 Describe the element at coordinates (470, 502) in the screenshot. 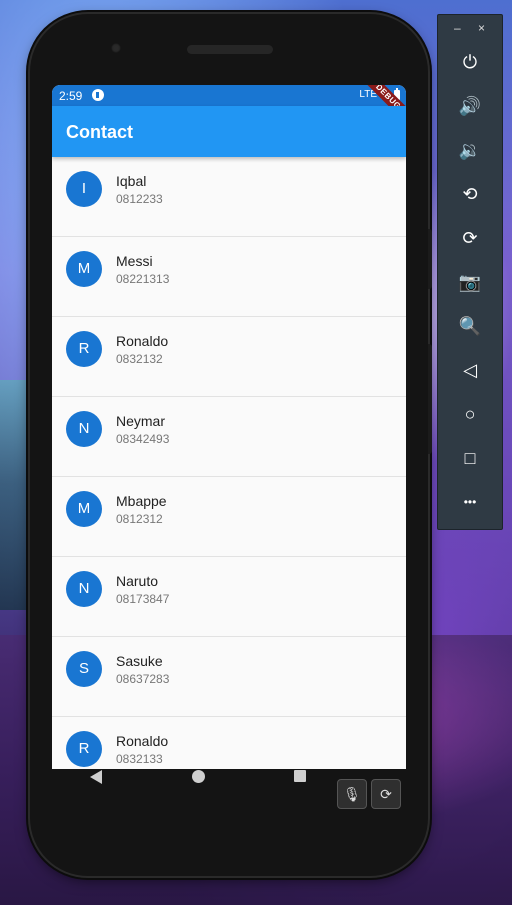

I see `more-icon: •••` at that location.